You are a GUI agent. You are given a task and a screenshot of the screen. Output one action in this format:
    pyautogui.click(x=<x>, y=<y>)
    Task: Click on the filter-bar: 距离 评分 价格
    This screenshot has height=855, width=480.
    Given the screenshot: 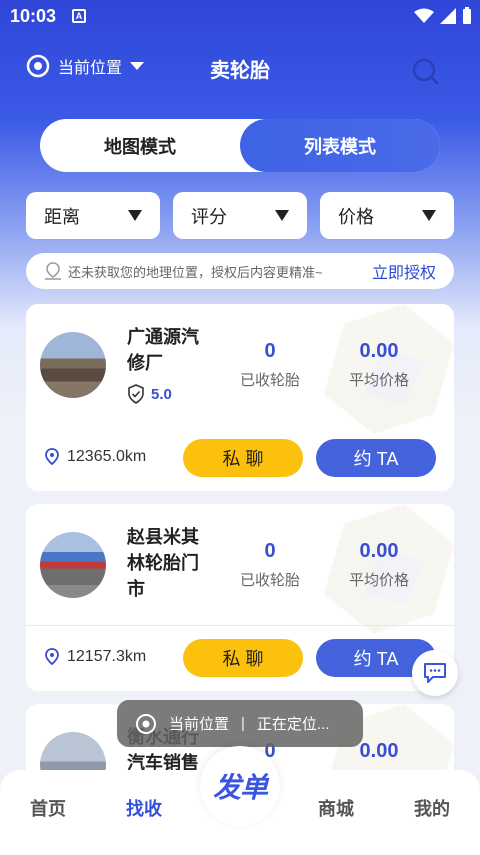 What is the action you would take?
    pyautogui.click(x=240, y=215)
    